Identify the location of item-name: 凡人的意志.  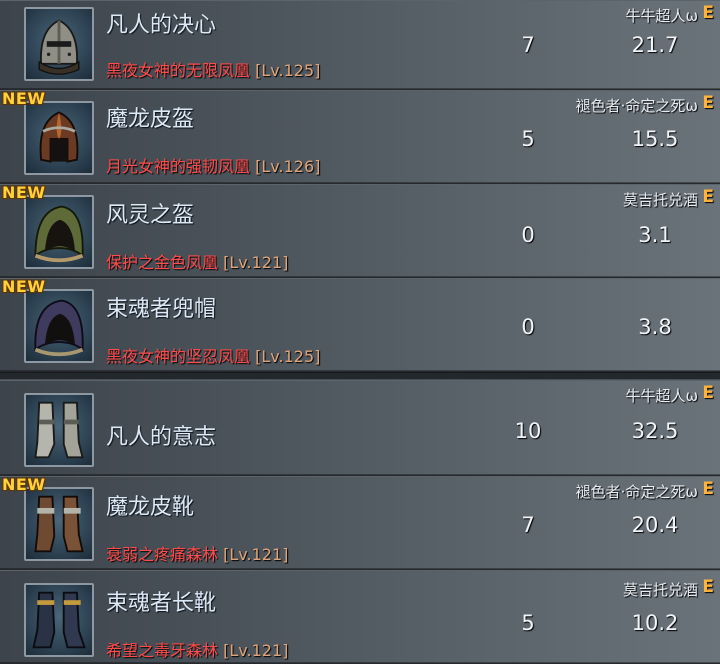
(161, 437).